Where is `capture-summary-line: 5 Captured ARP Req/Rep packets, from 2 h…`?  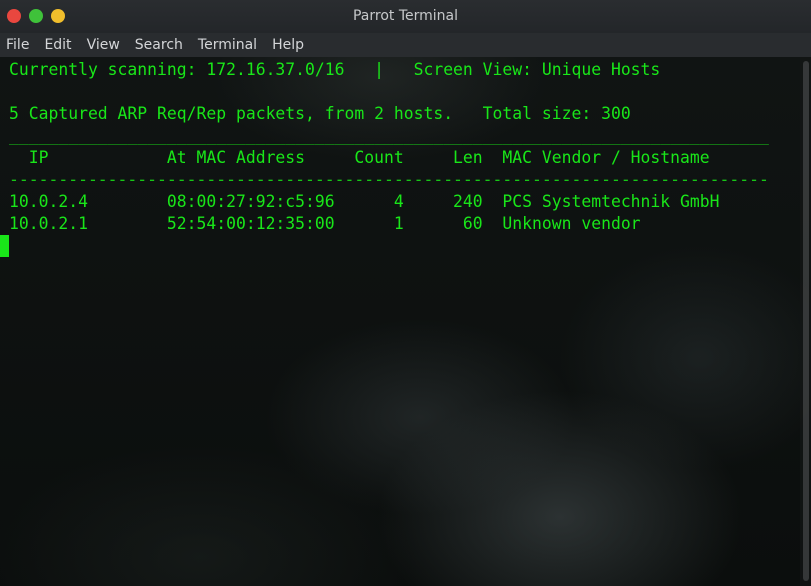 capture-summary-line: 5 Captured ARP Req/Rep packets, from 2 h… is located at coordinates (320, 113).